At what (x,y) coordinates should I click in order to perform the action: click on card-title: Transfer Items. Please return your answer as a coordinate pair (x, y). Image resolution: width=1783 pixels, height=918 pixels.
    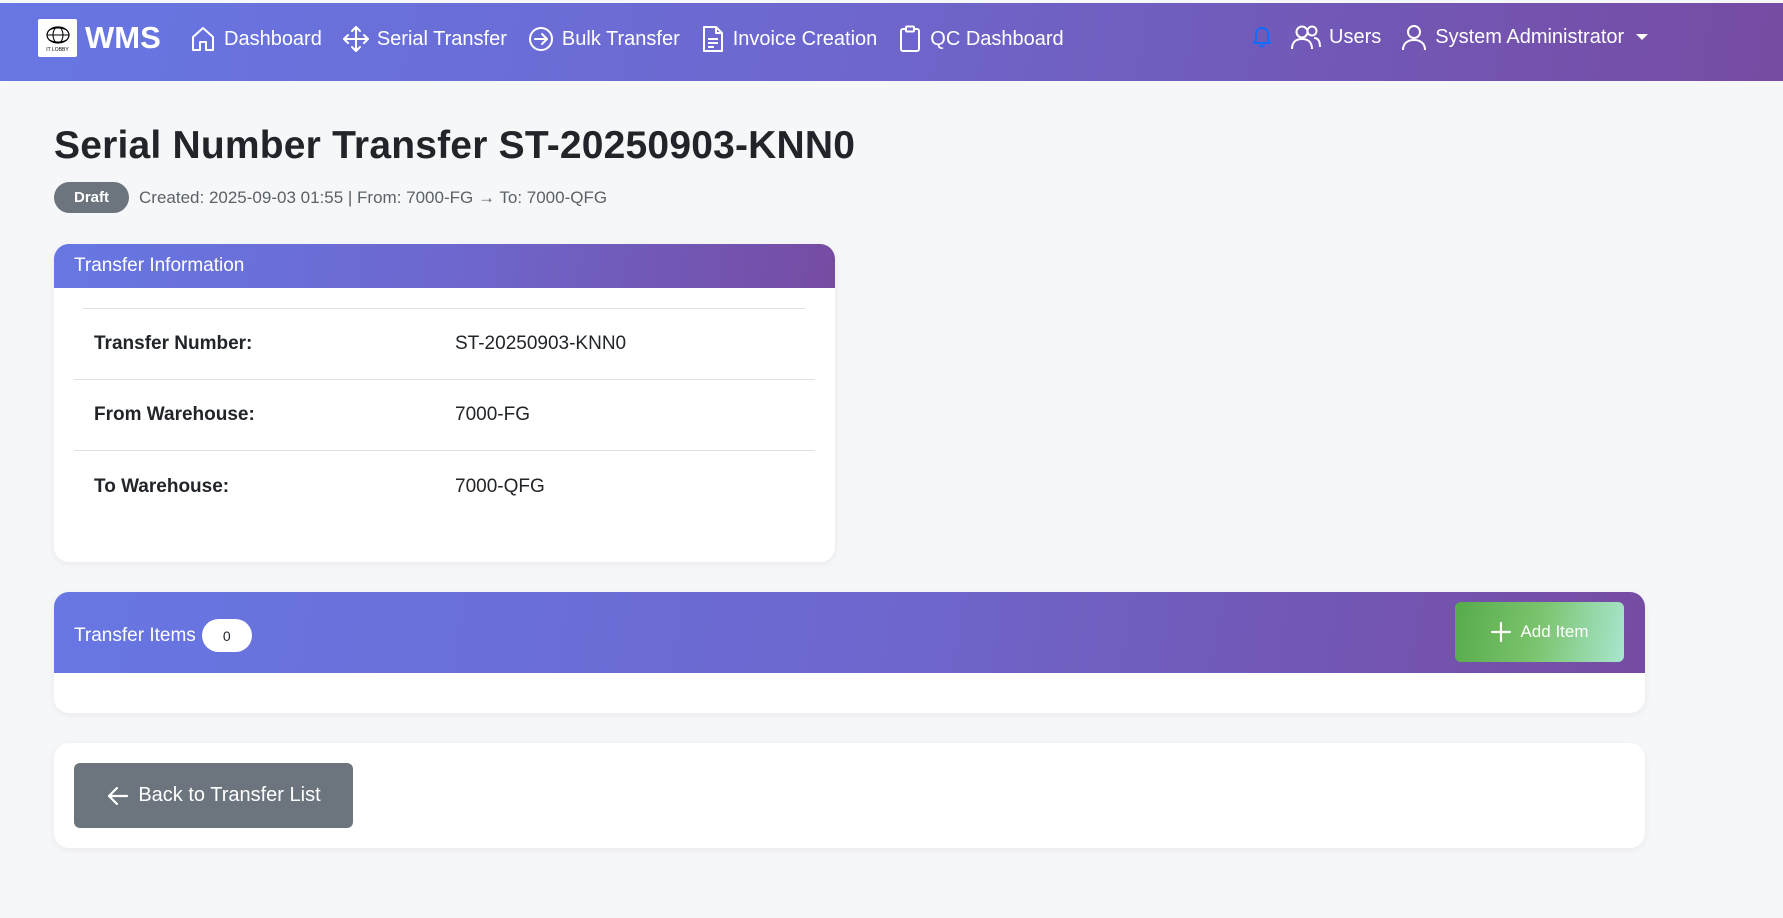
    Looking at the image, I should click on (135, 635).